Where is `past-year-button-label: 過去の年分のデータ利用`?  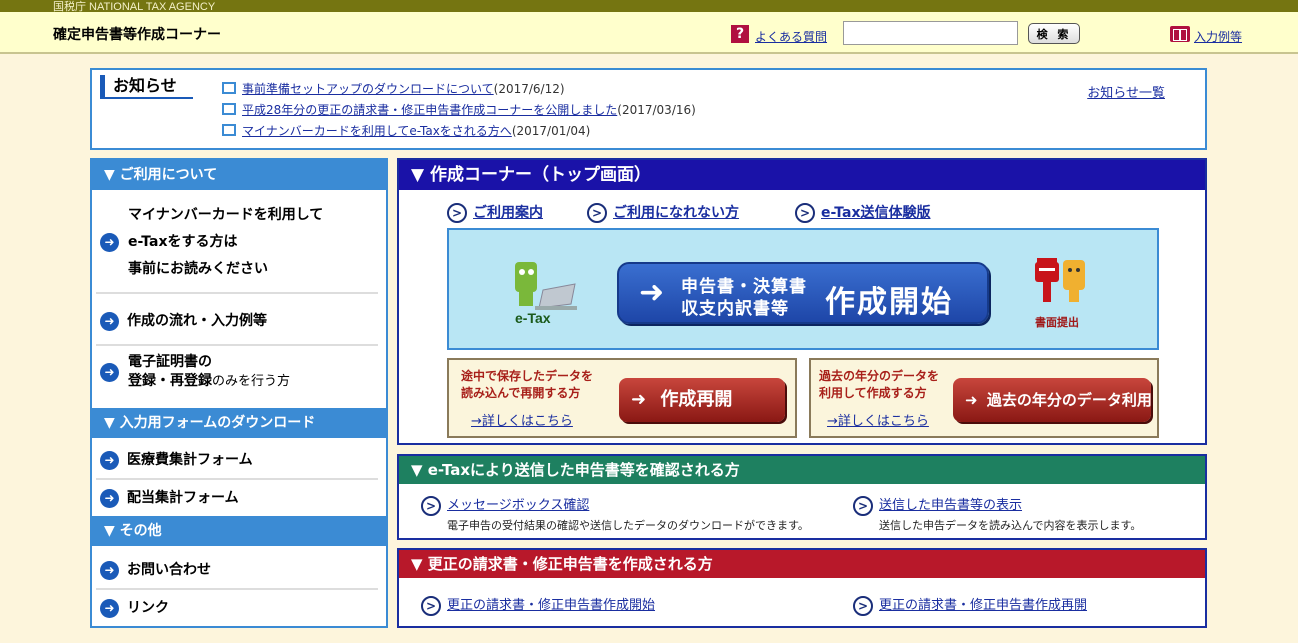
past-year-button-label: 過去の年分のデータ利用 is located at coordinates (1069, 400).